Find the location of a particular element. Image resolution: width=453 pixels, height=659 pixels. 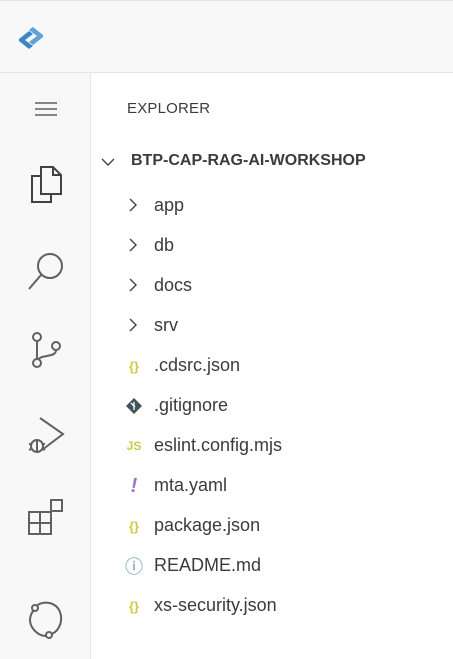

explorer-title: EXPLORER is located at coordinates (169, 108).